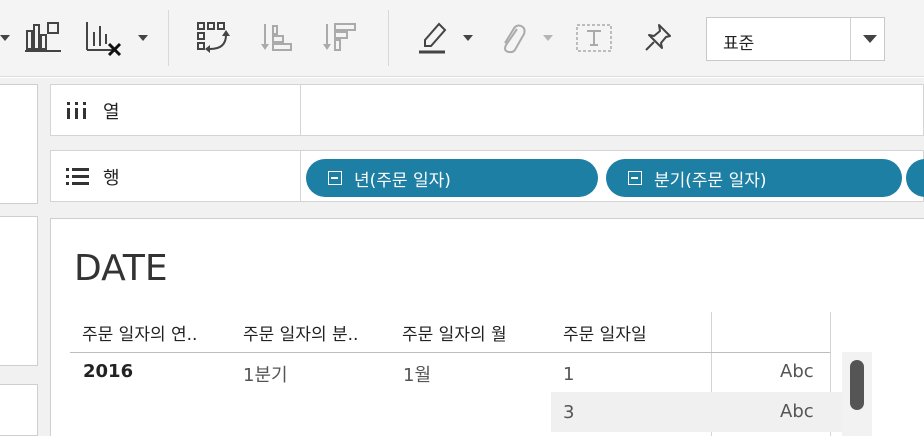 This screenshot has height=436, width=924. I want to click on pill-next-partial, so click(915, 178).